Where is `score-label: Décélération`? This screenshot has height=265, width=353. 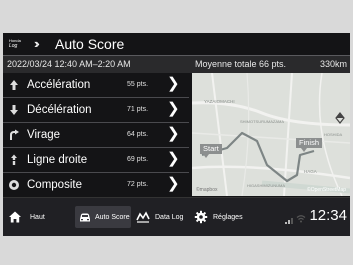
score-label: Décélération is located at coordinates (59, 110).